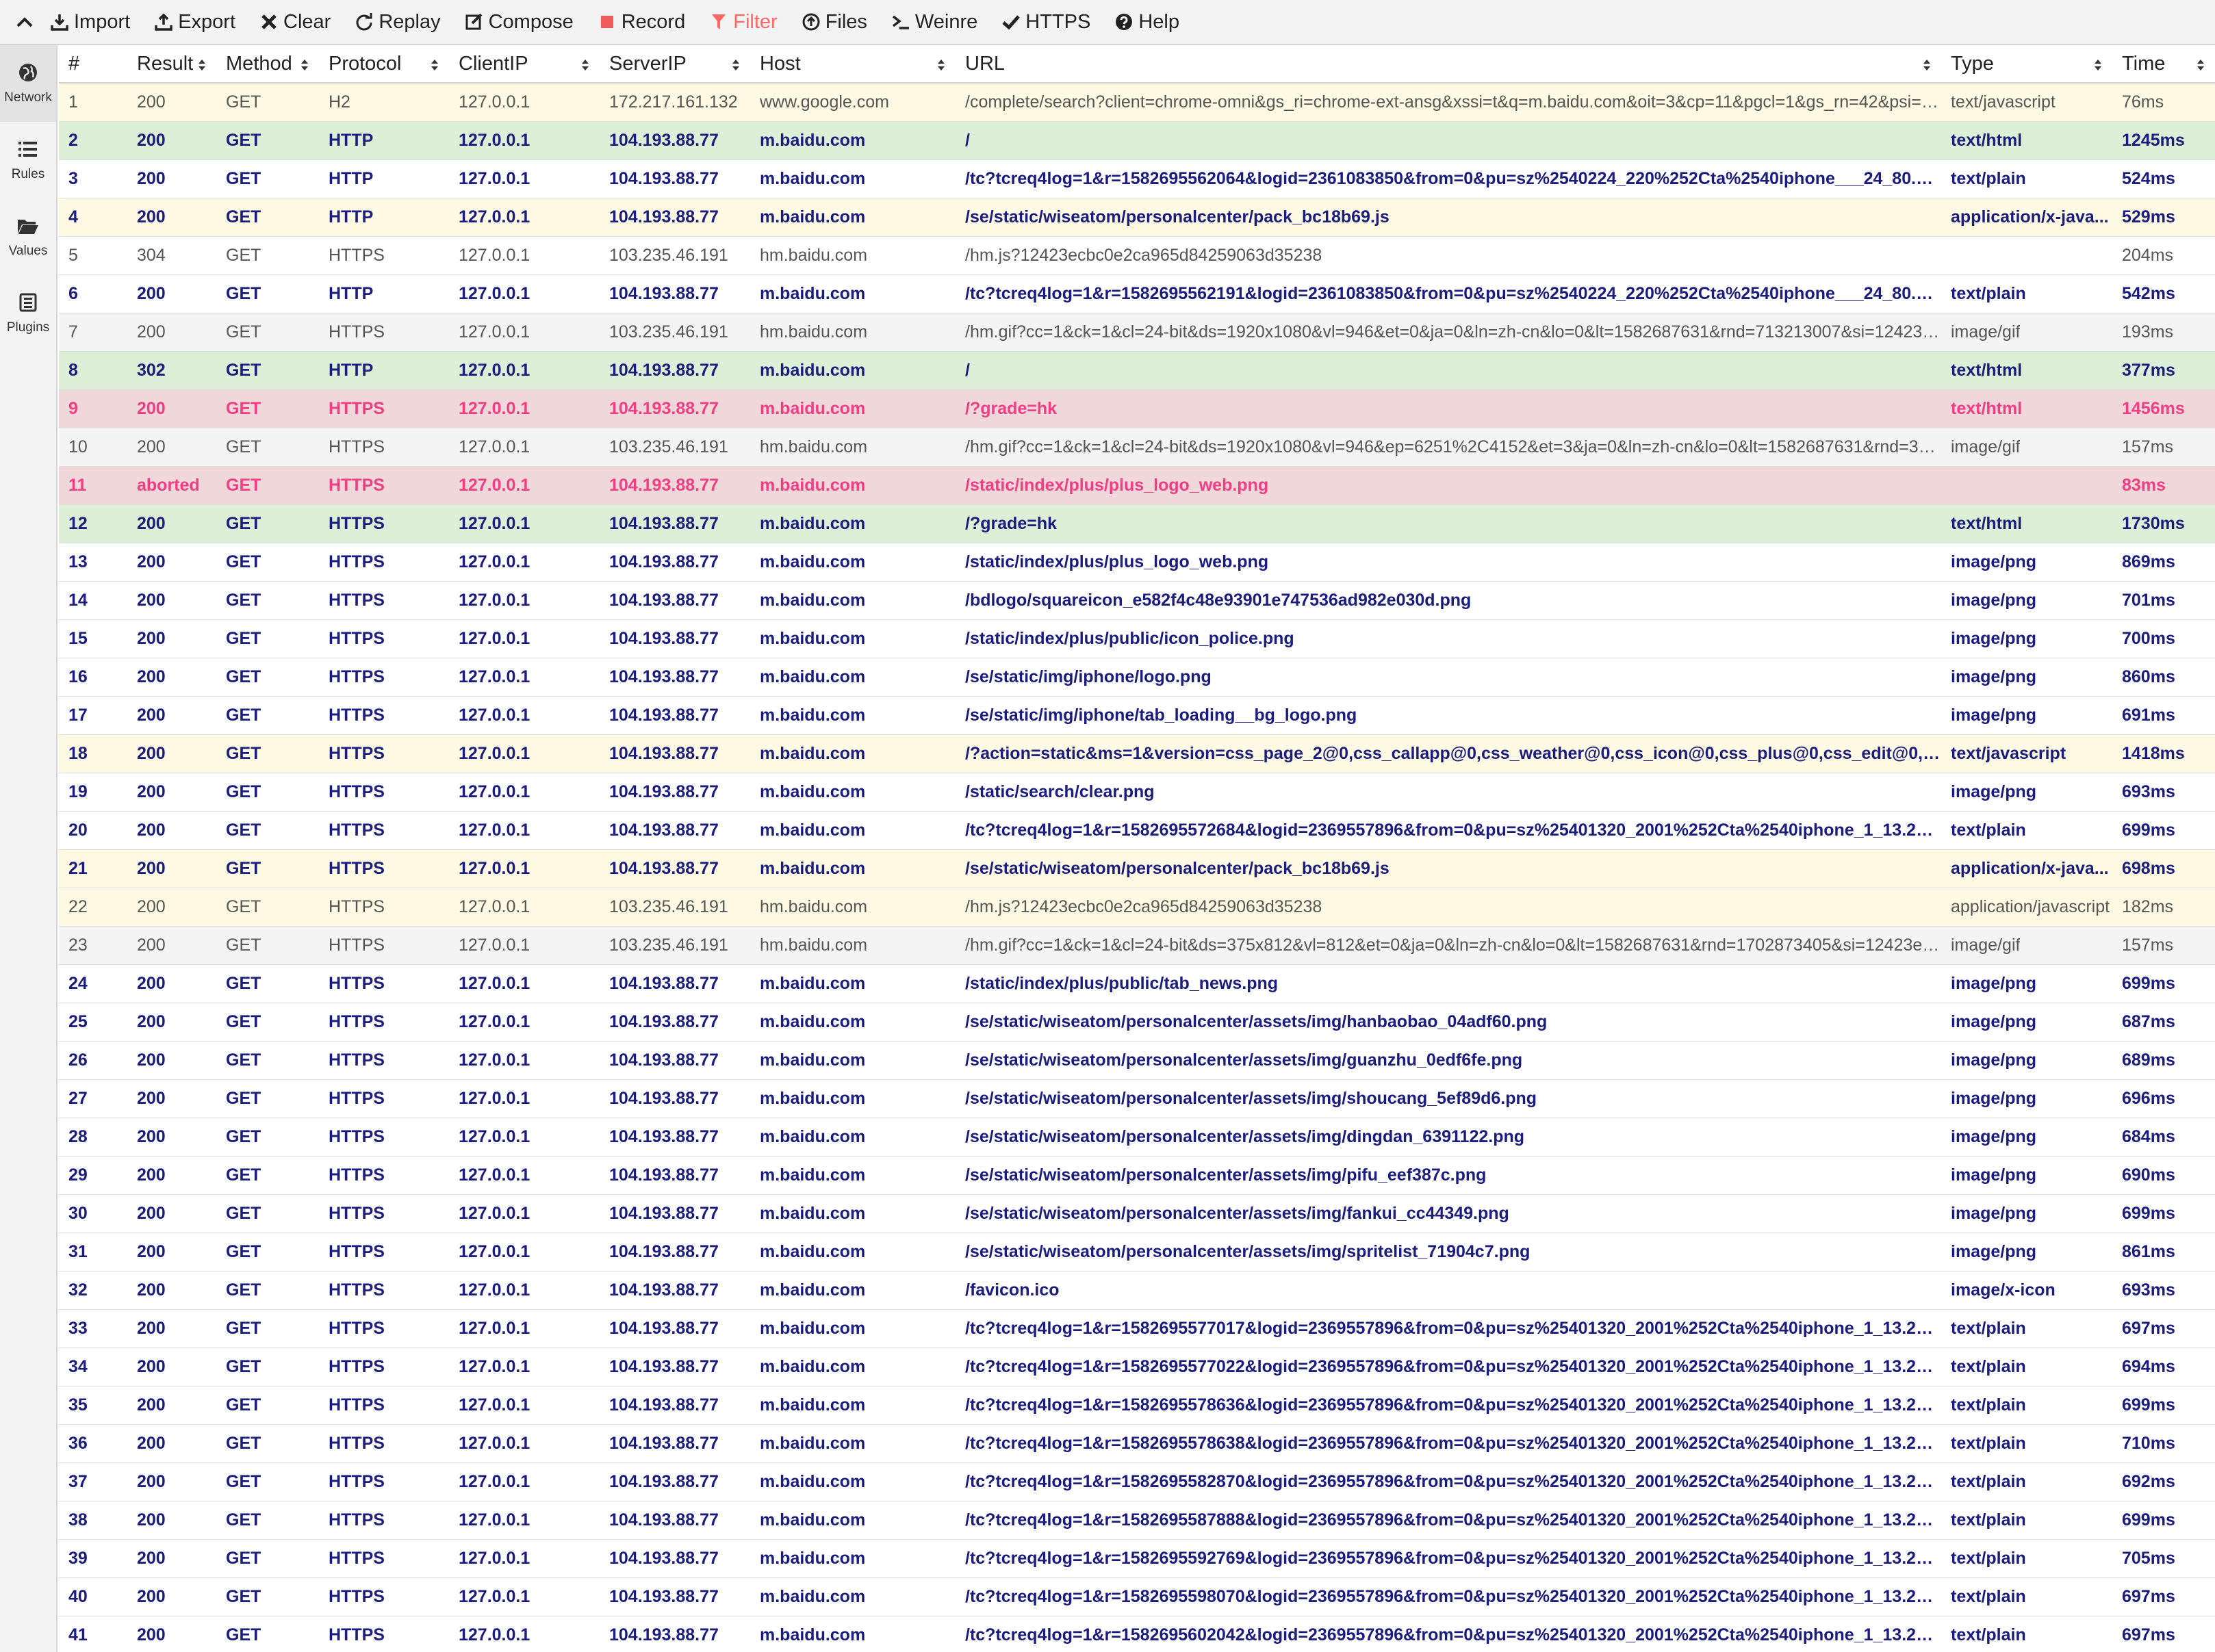 This screenshot has height=1652, width=2215. I want to click on row-host: m.baidu.com, so click(853, 754).